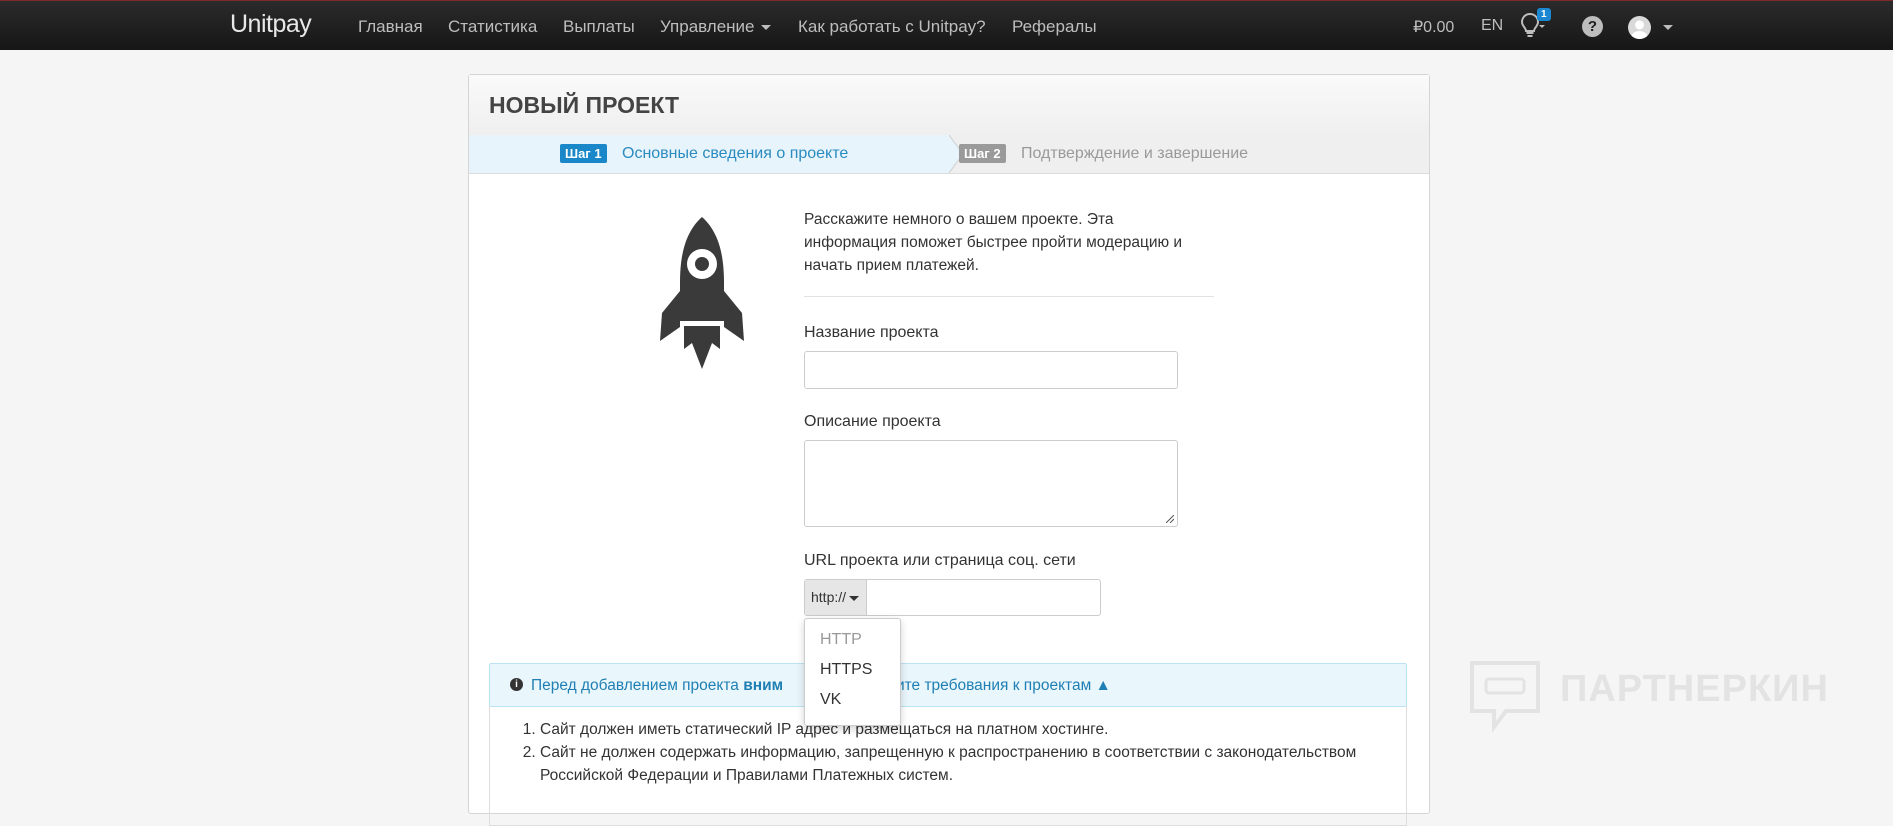  Describe the element at coordinates (983, 597) in the screenshot. I see `project-url-input` at that location.